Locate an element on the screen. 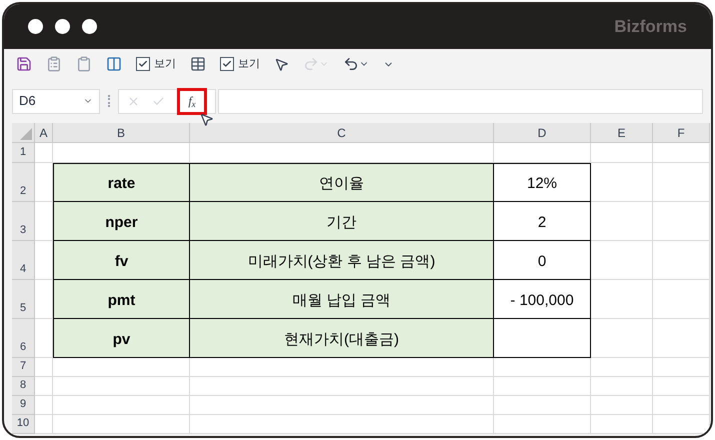  table-cell: 2 is located at coordinates (542, 221).